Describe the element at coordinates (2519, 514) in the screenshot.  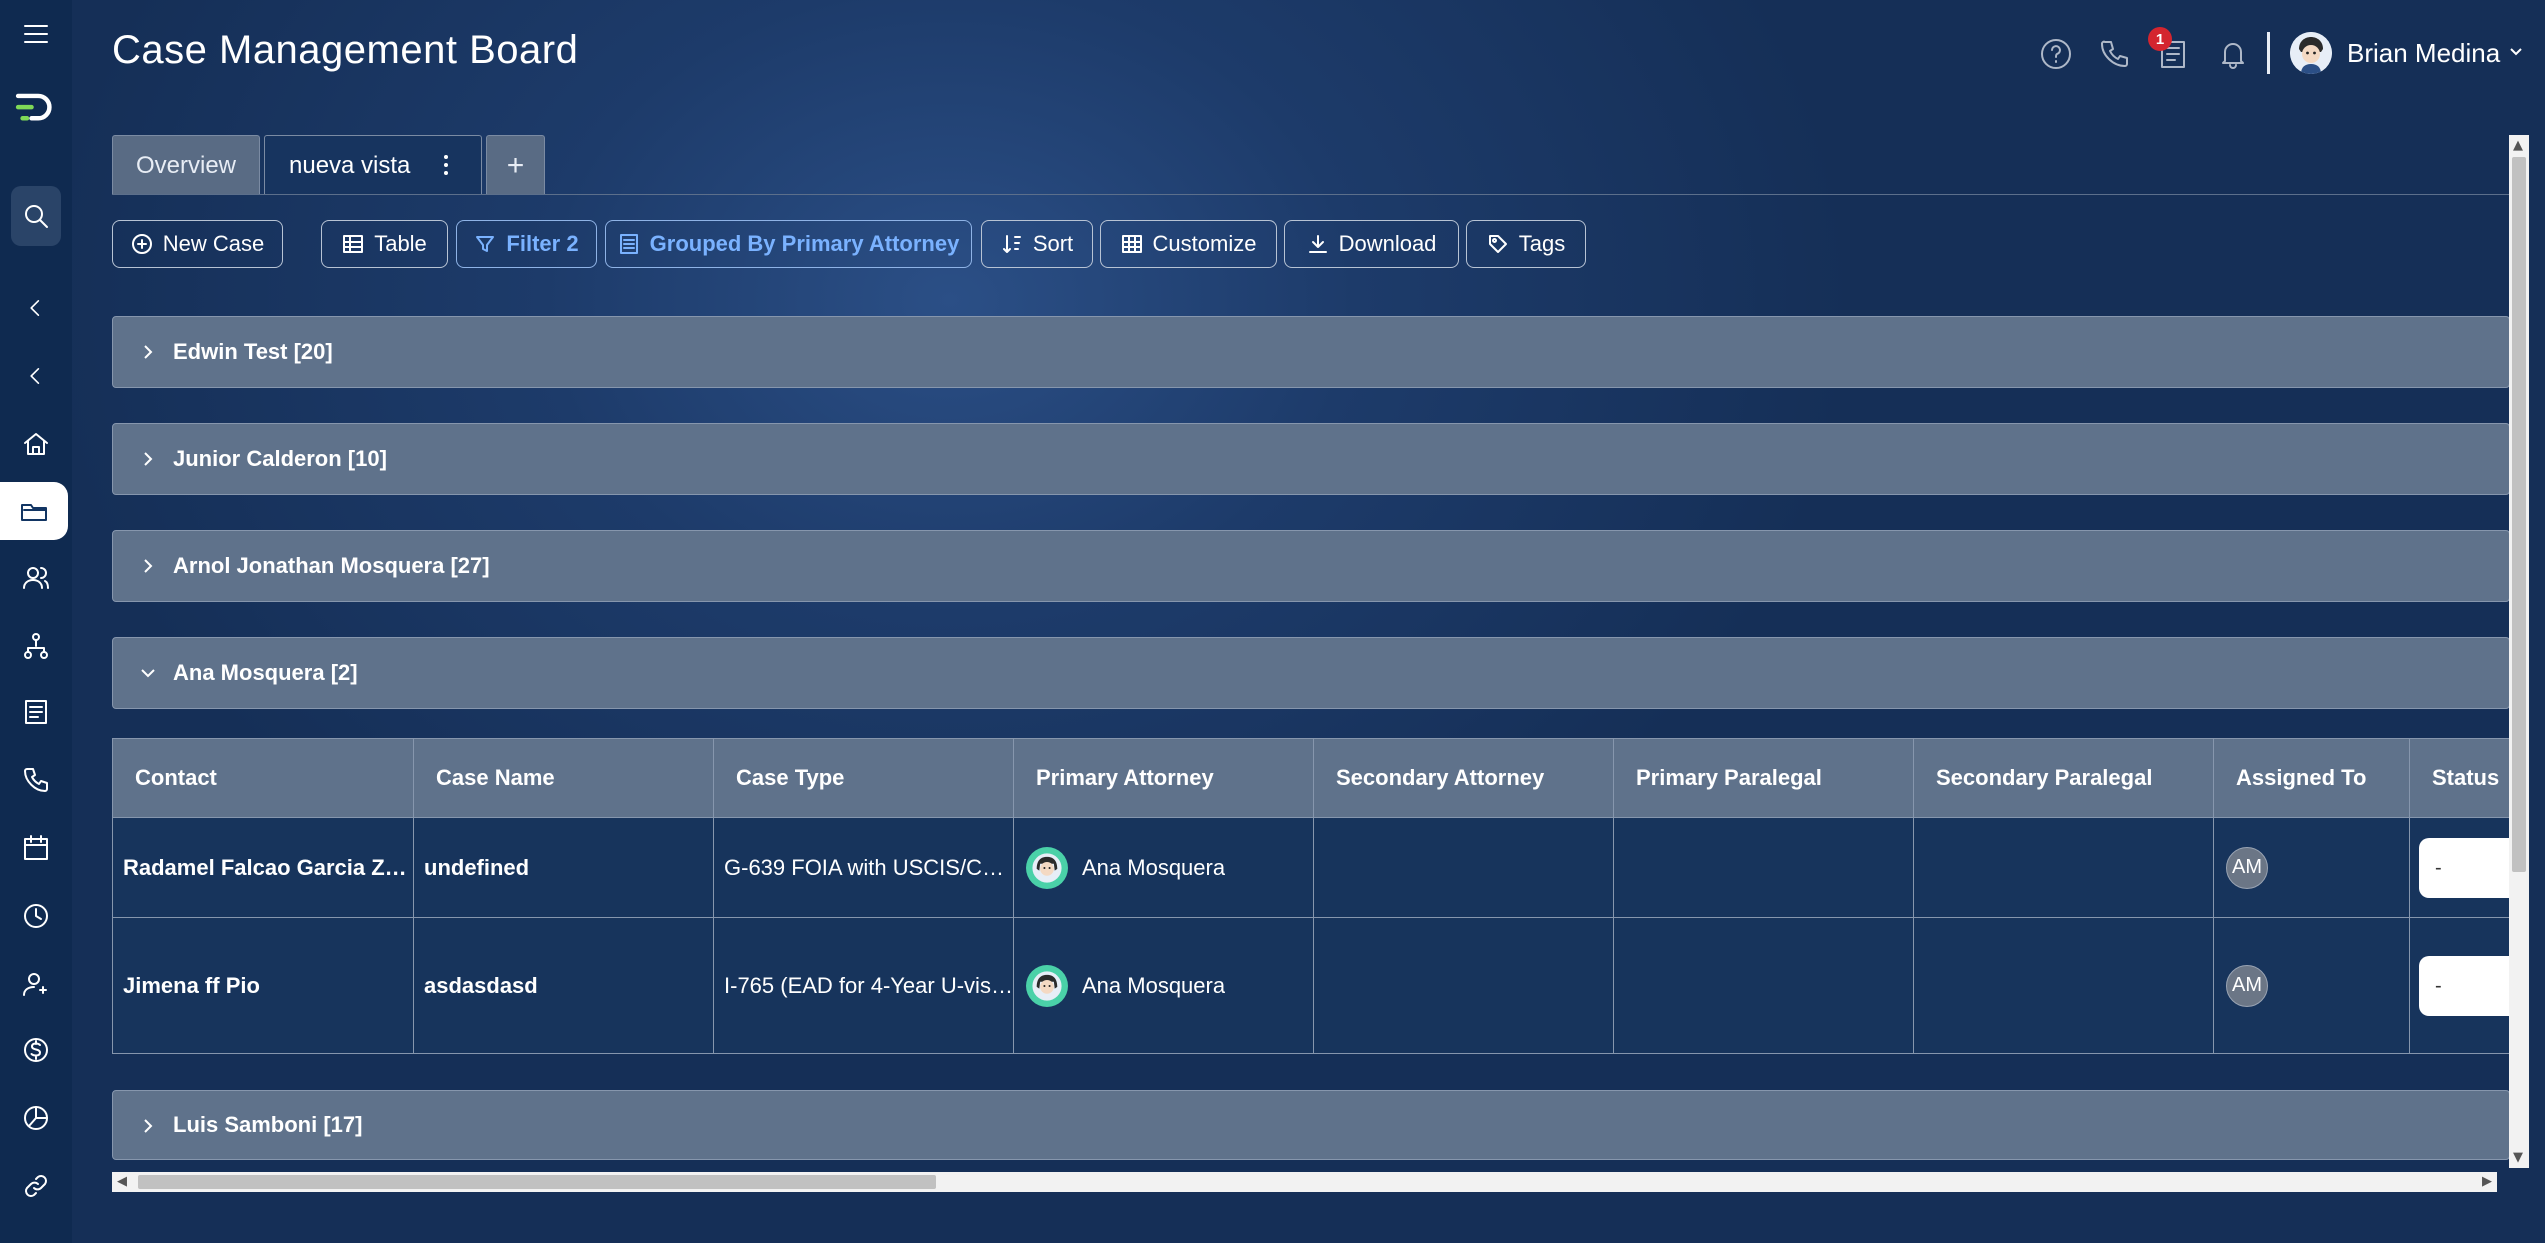
I see `vertical-scroll-thumb` at that location.